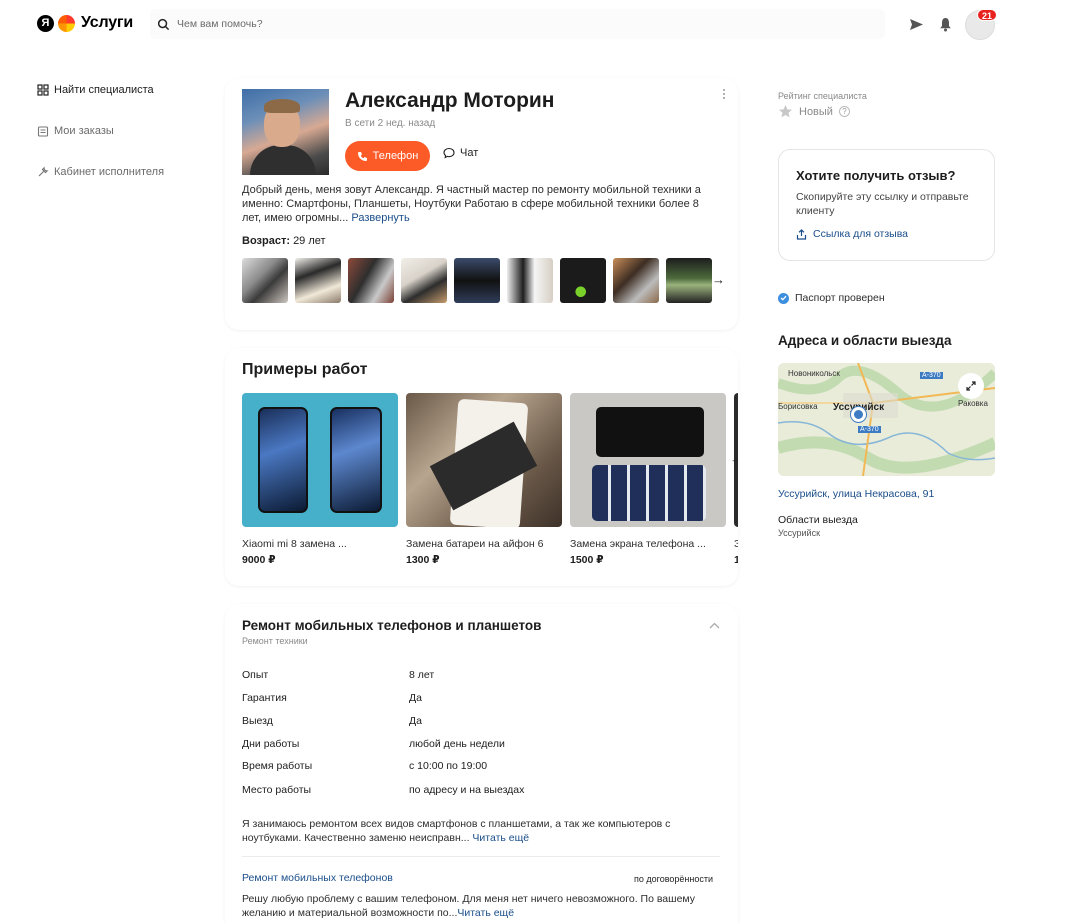 Image resolution: width=1067 pixels, height=923 pixels. What do you see at coordinates (104, 90) in the screenshot?
I see `nav-label: Найти специалиста` at bounding box center [104, 90].